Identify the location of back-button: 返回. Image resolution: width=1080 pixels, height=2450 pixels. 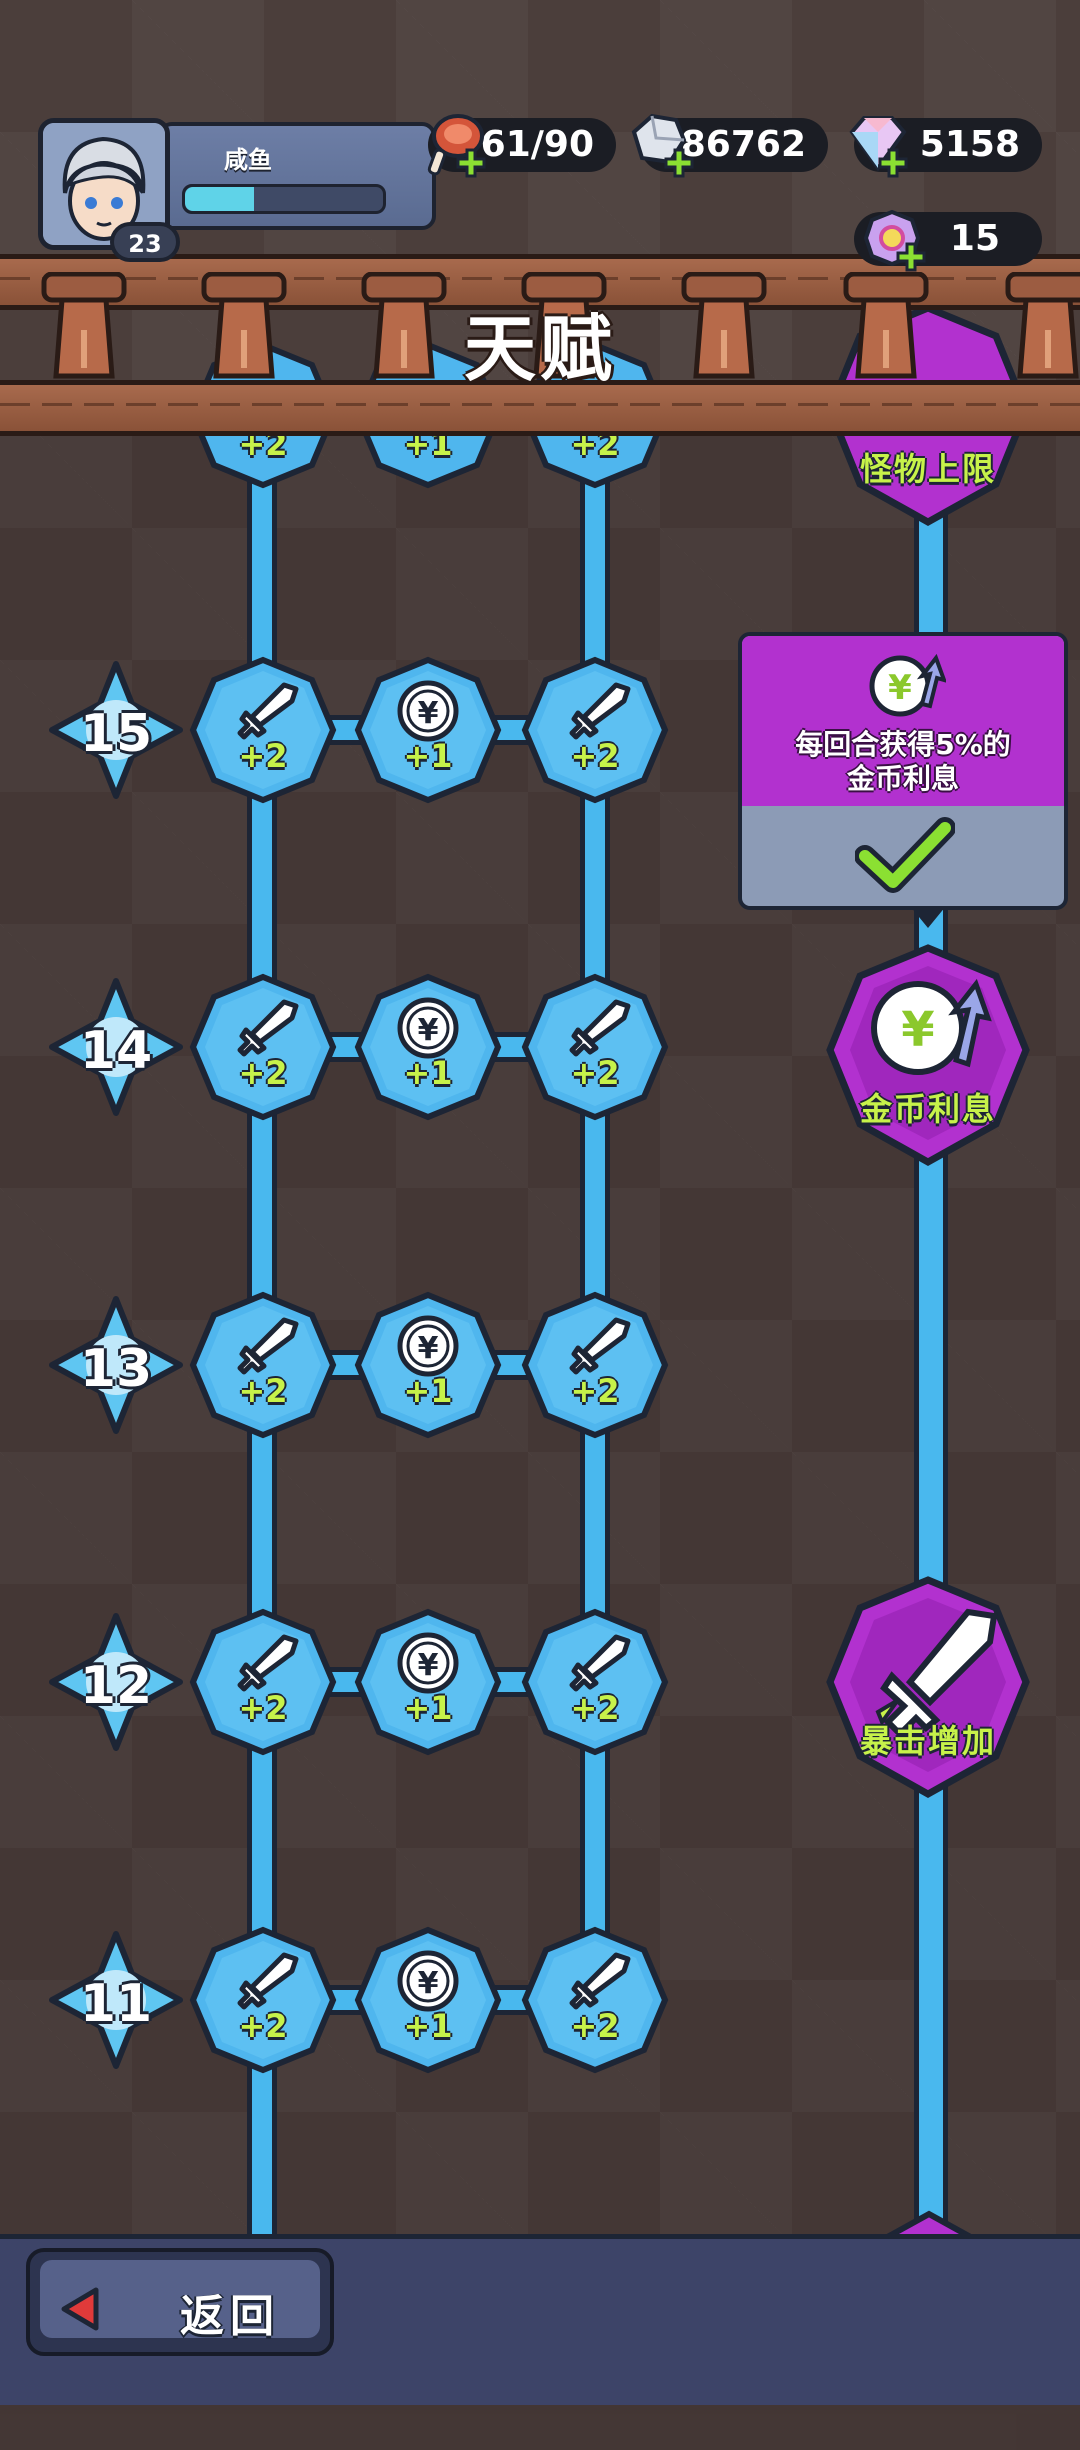
(180, 2302).